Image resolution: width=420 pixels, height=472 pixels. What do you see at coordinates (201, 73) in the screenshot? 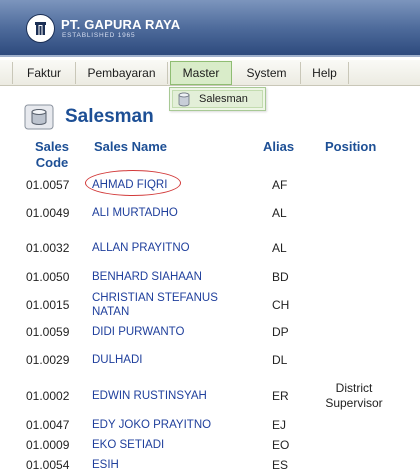
I see `menu-master: Master` at bounding box center [201, 73].